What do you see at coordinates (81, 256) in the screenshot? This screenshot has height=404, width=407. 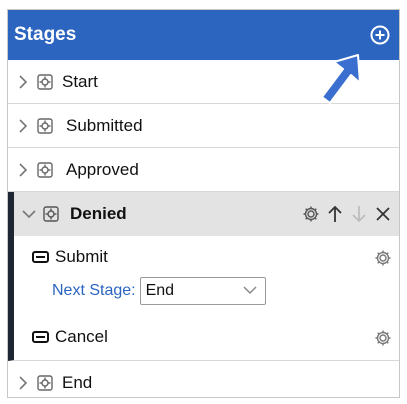 I see `action-label: Submit` at bounding box center [81, 256].